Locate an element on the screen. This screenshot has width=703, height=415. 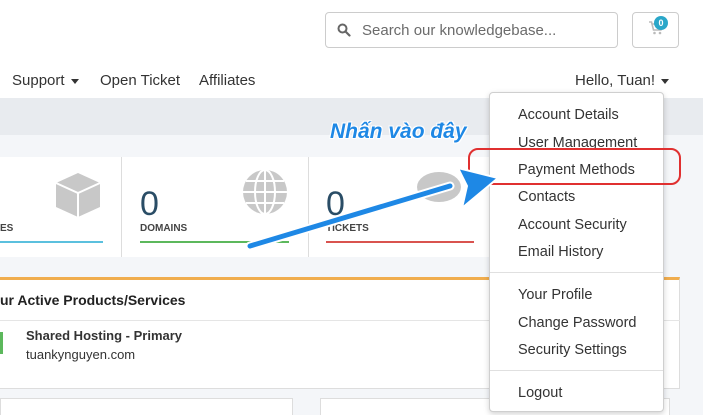
header-bar: 0 is located at coordinates (351, 30).